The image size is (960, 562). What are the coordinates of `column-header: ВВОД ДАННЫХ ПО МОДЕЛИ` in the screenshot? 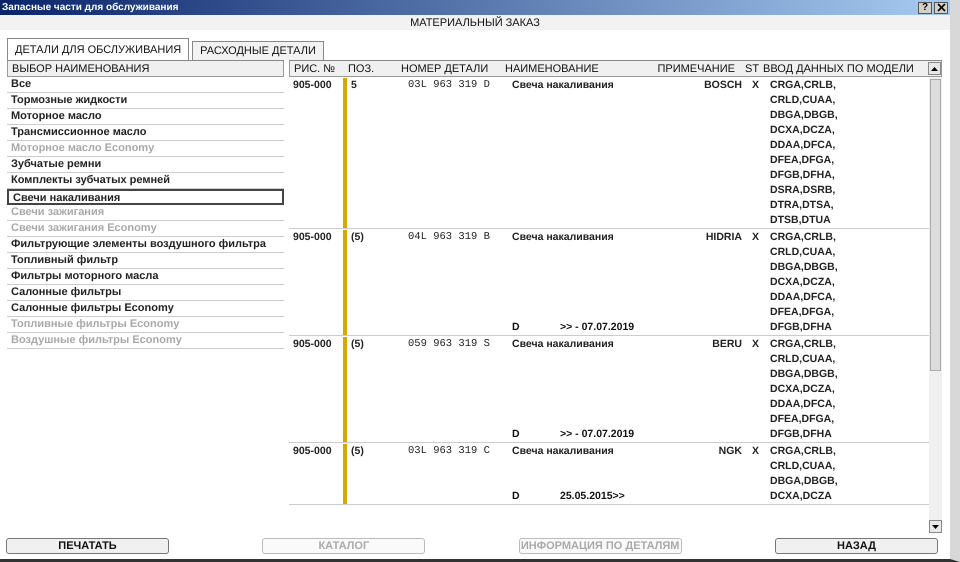 It's located at (839, 68).